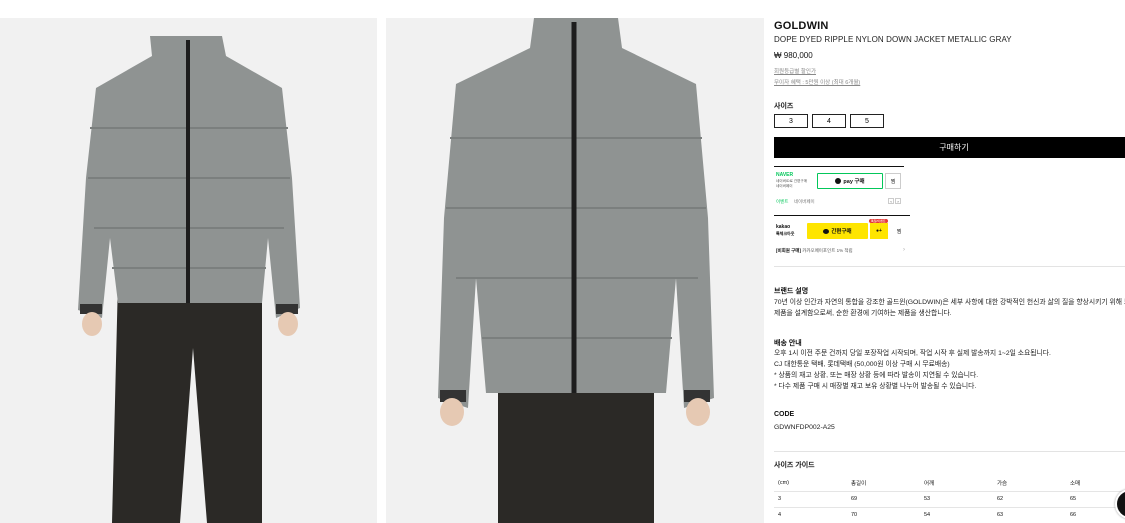 The height and width of the screenshot is (523, 1125). Describe the element at coordinates (826, 231) in the screenshot. I see `chat-bubble-icon` at that location.